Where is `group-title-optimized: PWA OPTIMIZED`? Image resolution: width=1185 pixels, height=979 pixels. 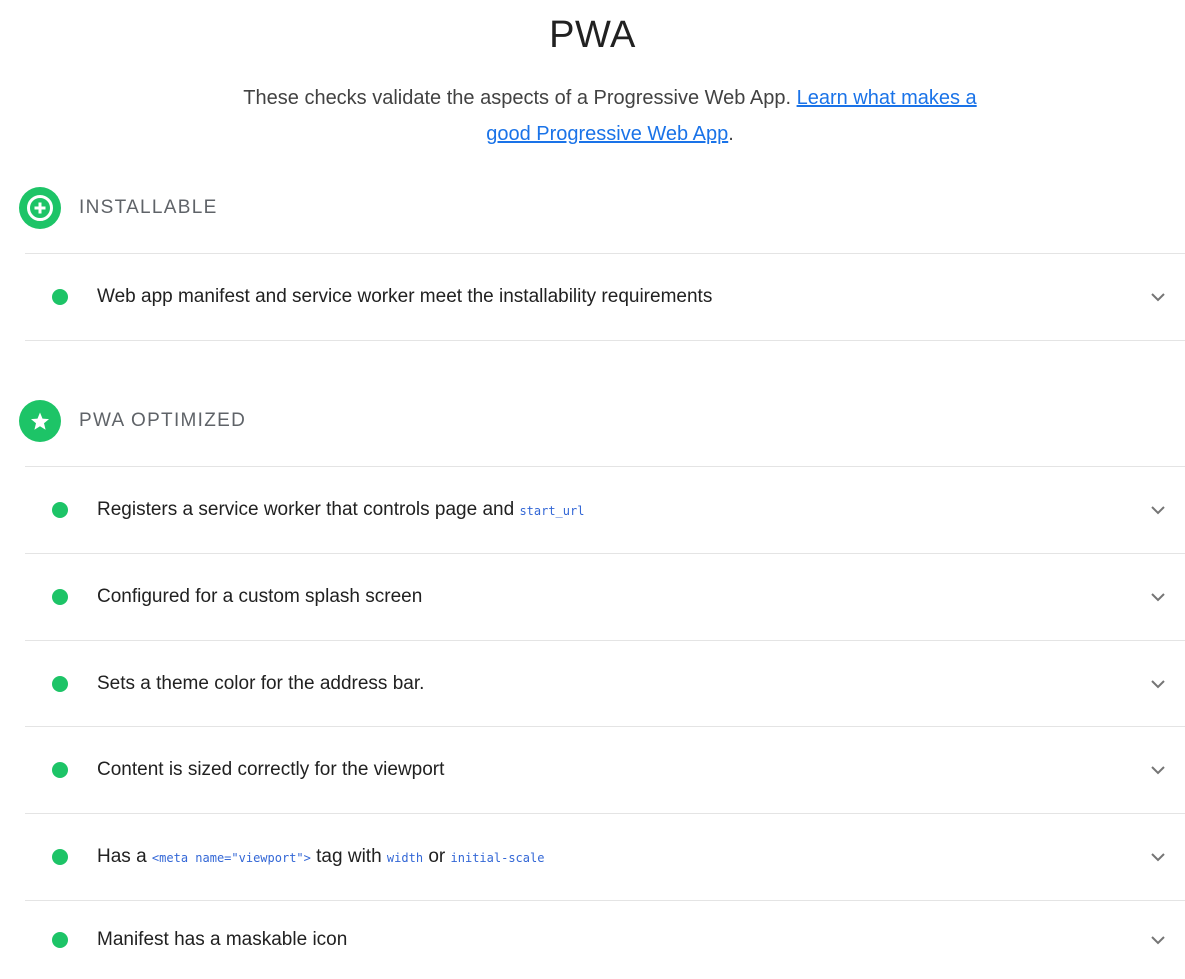
group-title-optimized: PWA OPTIMIZED is located at coordinates (163, 420).